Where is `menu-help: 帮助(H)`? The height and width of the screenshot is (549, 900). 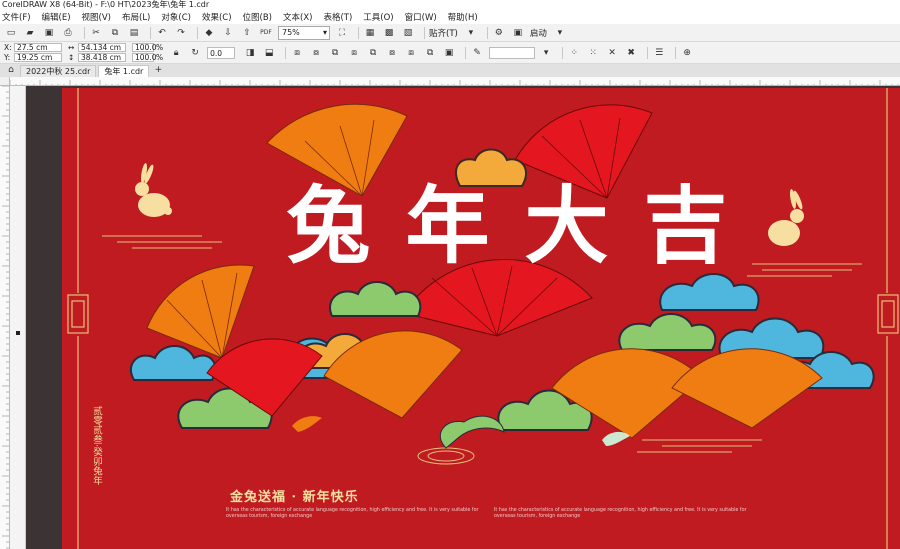 menu-help: 帮助(H) is located at coordinates (463, 17).